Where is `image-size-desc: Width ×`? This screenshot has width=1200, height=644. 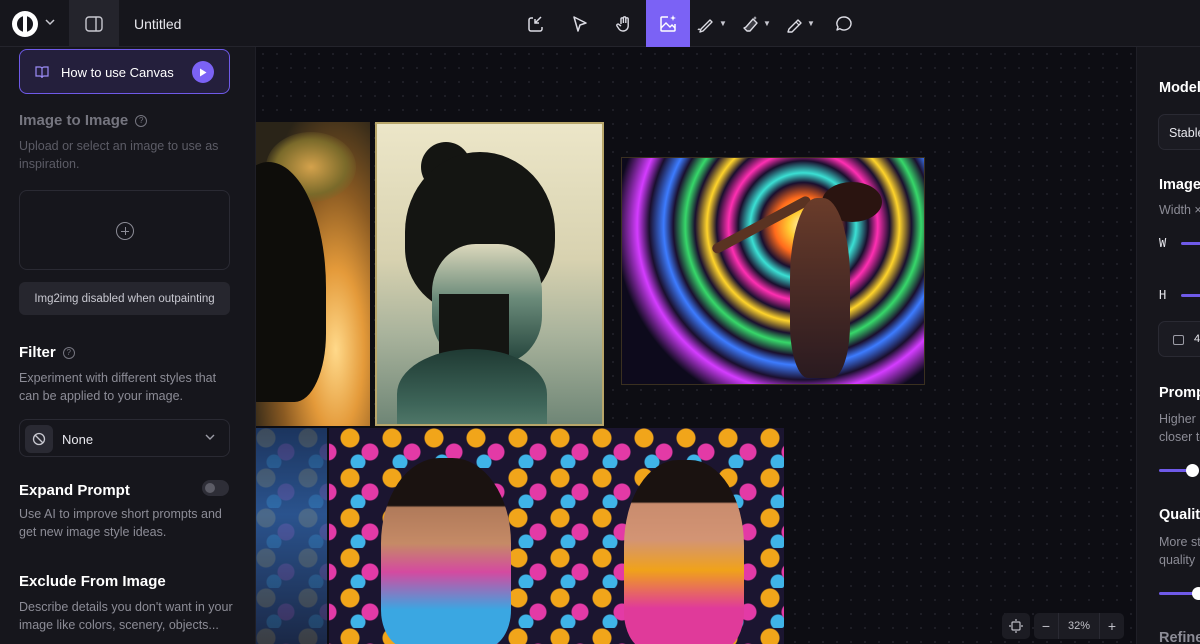 image-size-desc: Width × is located at coordinates (1179, 210).